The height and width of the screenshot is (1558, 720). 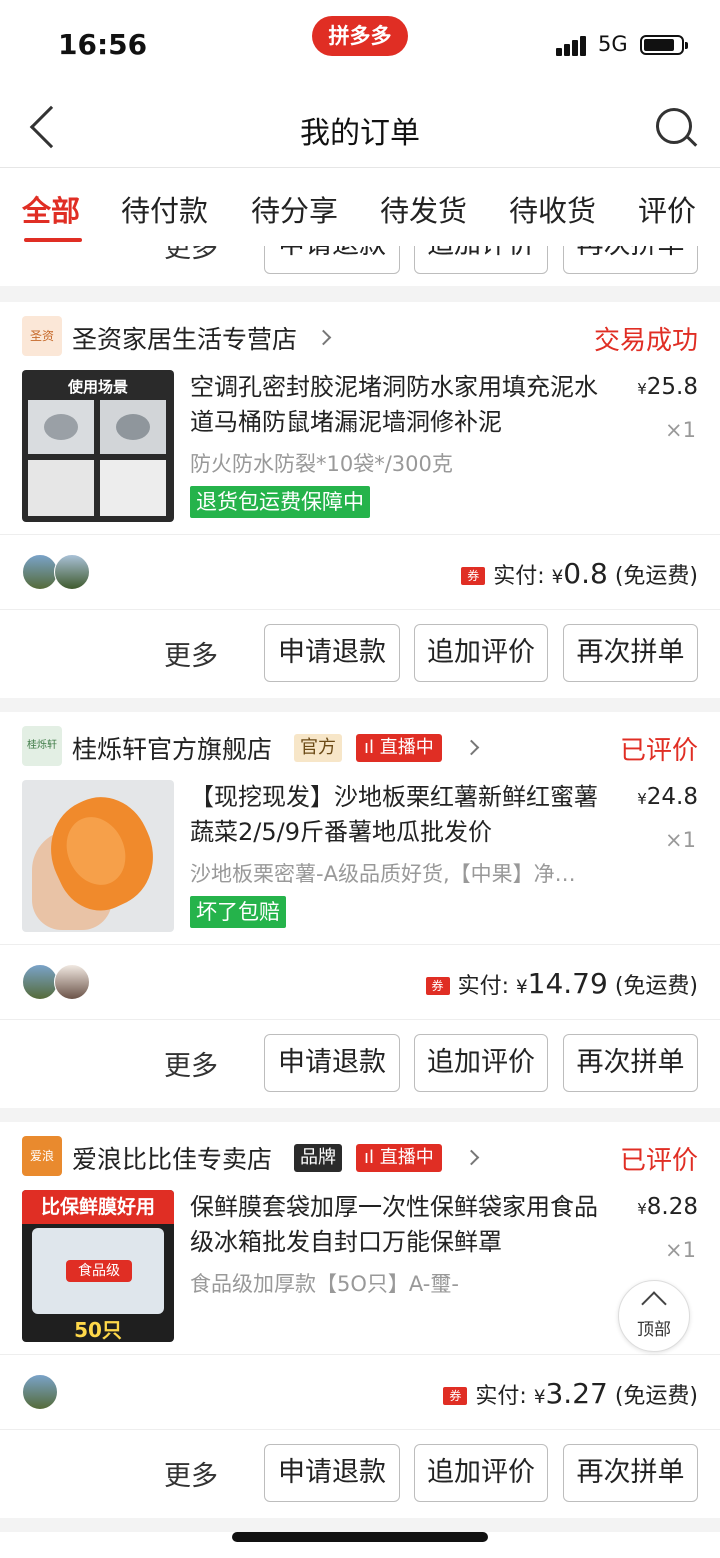 What do you see at coordinates (667, 209) in the screenshot?
I see `tab-review: 评价` at bounding box center [667, 209].